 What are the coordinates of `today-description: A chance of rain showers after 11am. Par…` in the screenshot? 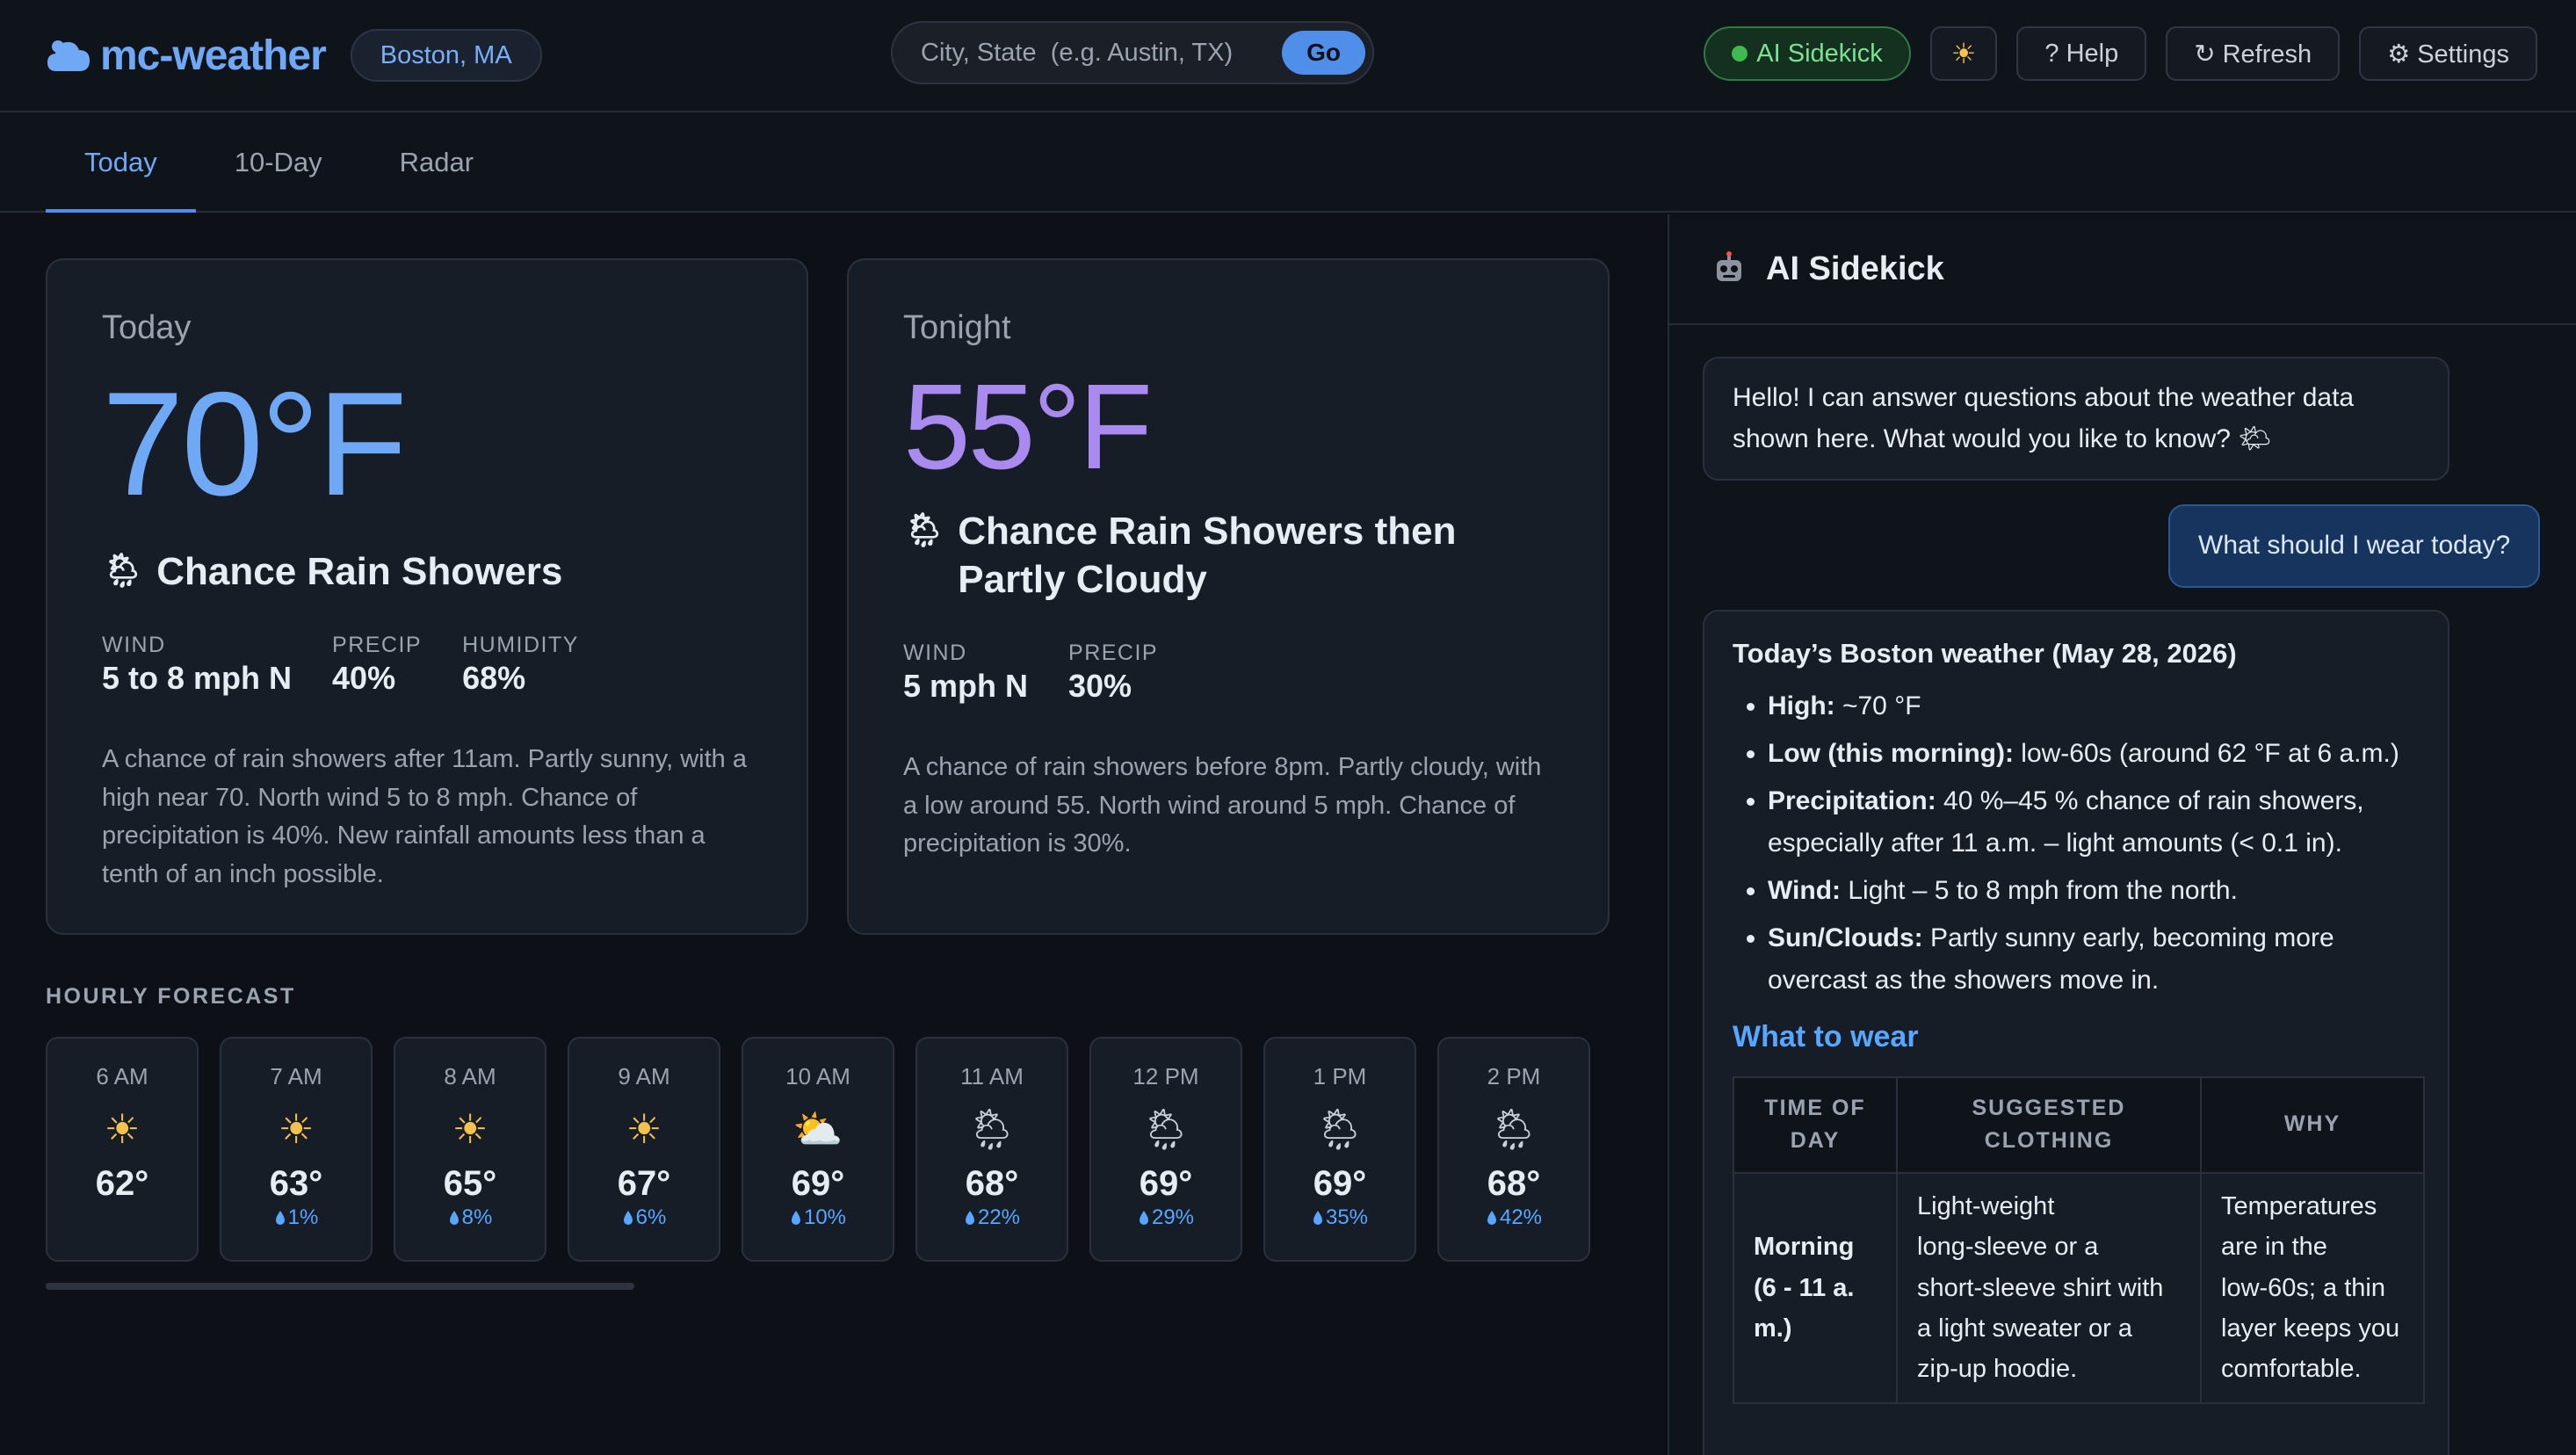 It's located at (424, 816).